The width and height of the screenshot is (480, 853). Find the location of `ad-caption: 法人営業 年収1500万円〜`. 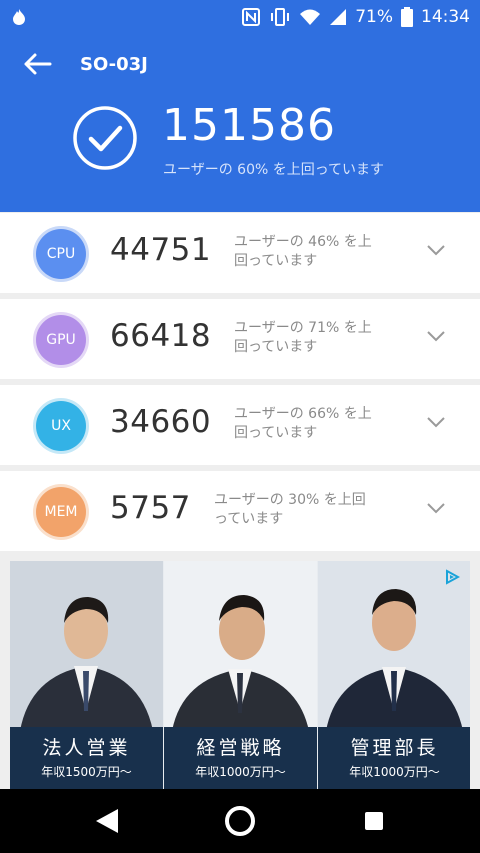

ad-caption: 法人営業 年収1500万円〜 is located at coordinates (86, 758).